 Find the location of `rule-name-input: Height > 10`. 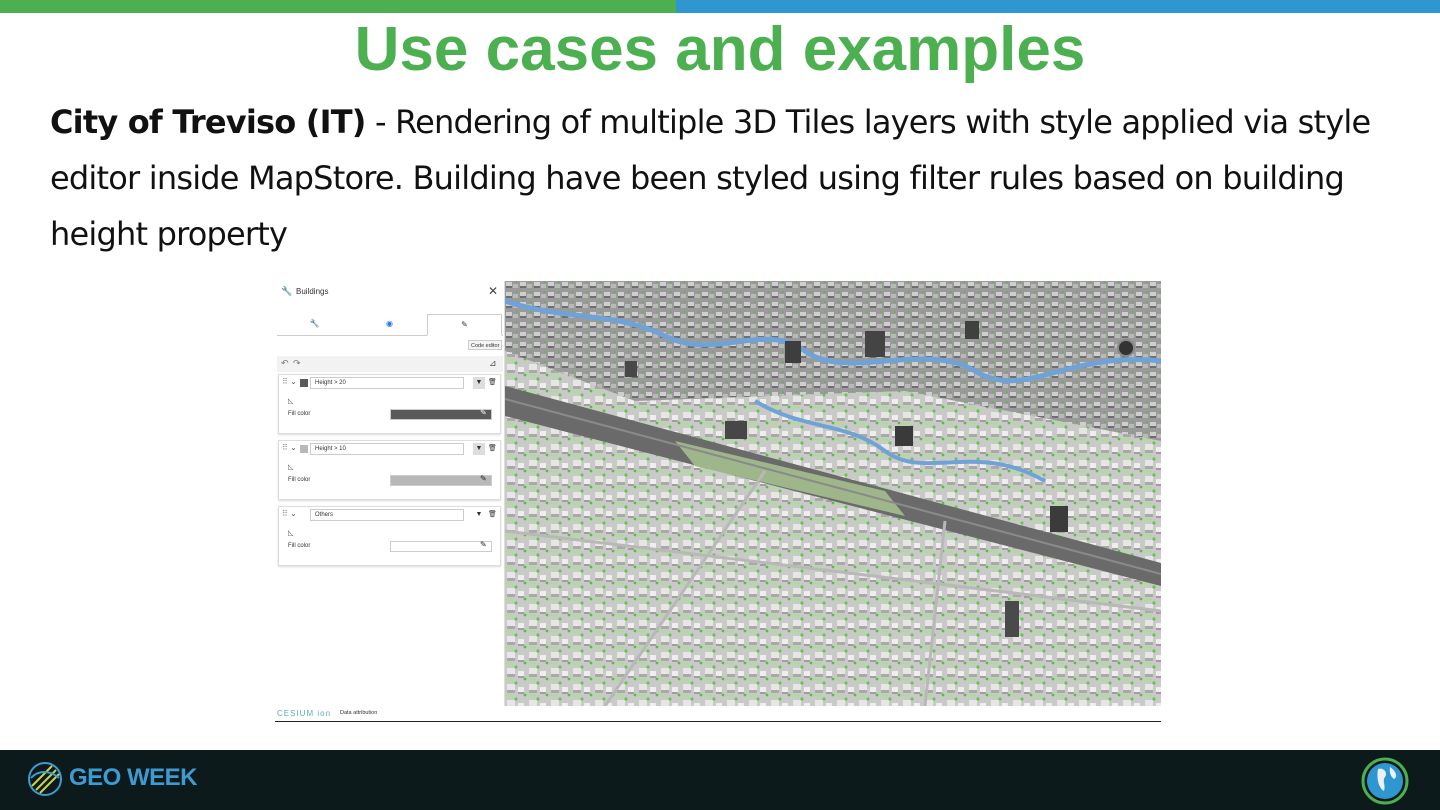

rule-name-input: Height > 10 is located at coordinates (387, 449).